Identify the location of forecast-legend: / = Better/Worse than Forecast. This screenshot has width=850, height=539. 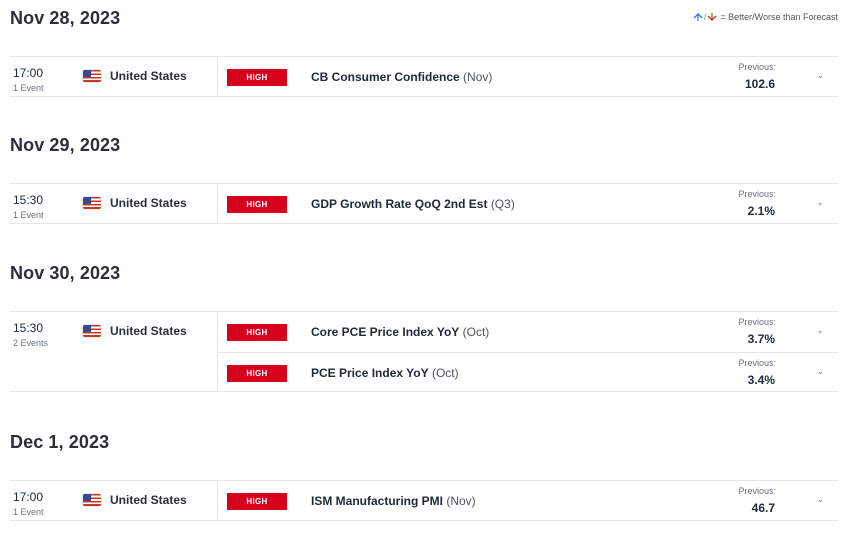
(765, 17).